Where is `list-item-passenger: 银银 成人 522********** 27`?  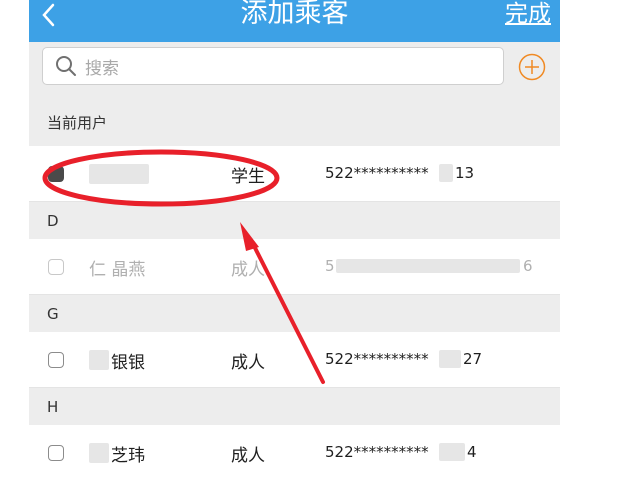 list-item-passenger: 银银 成人 522********** 27 is located at coordinates (294, 360).